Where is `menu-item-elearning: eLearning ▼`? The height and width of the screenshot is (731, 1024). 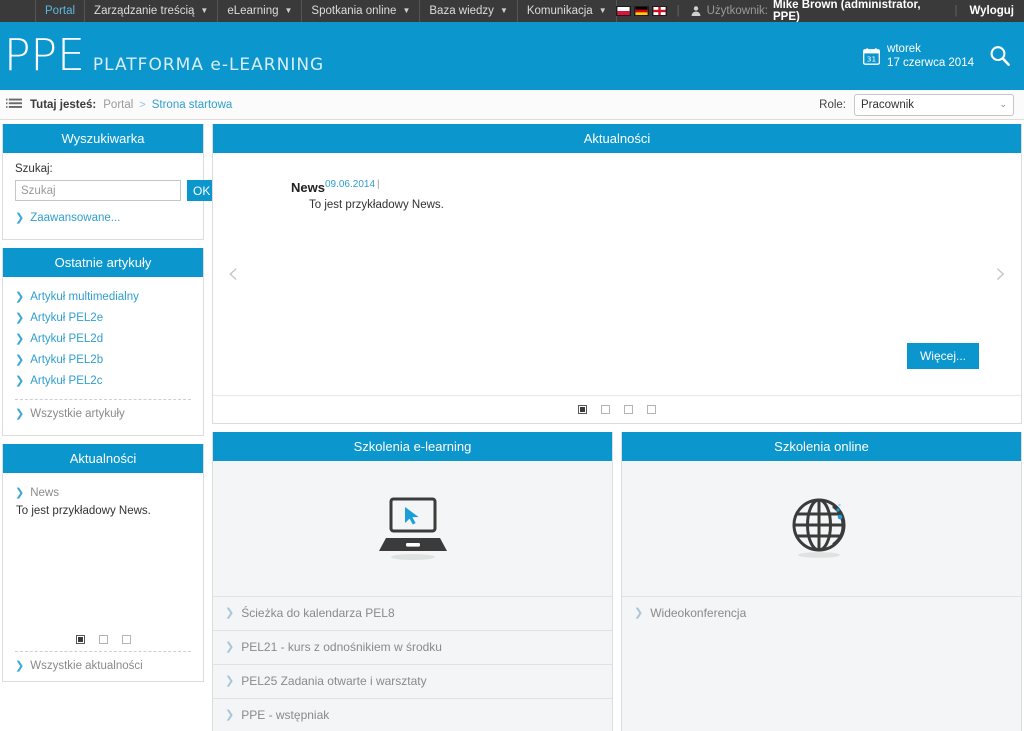 menu-item-elearning: eLearning ▼ is located at coordinates (260, 11).